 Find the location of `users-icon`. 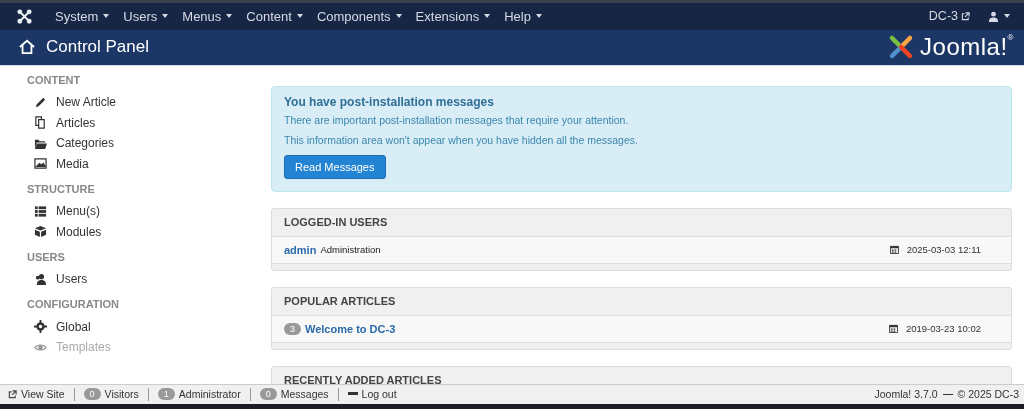

users-icon is located at coordinates (40, 279).